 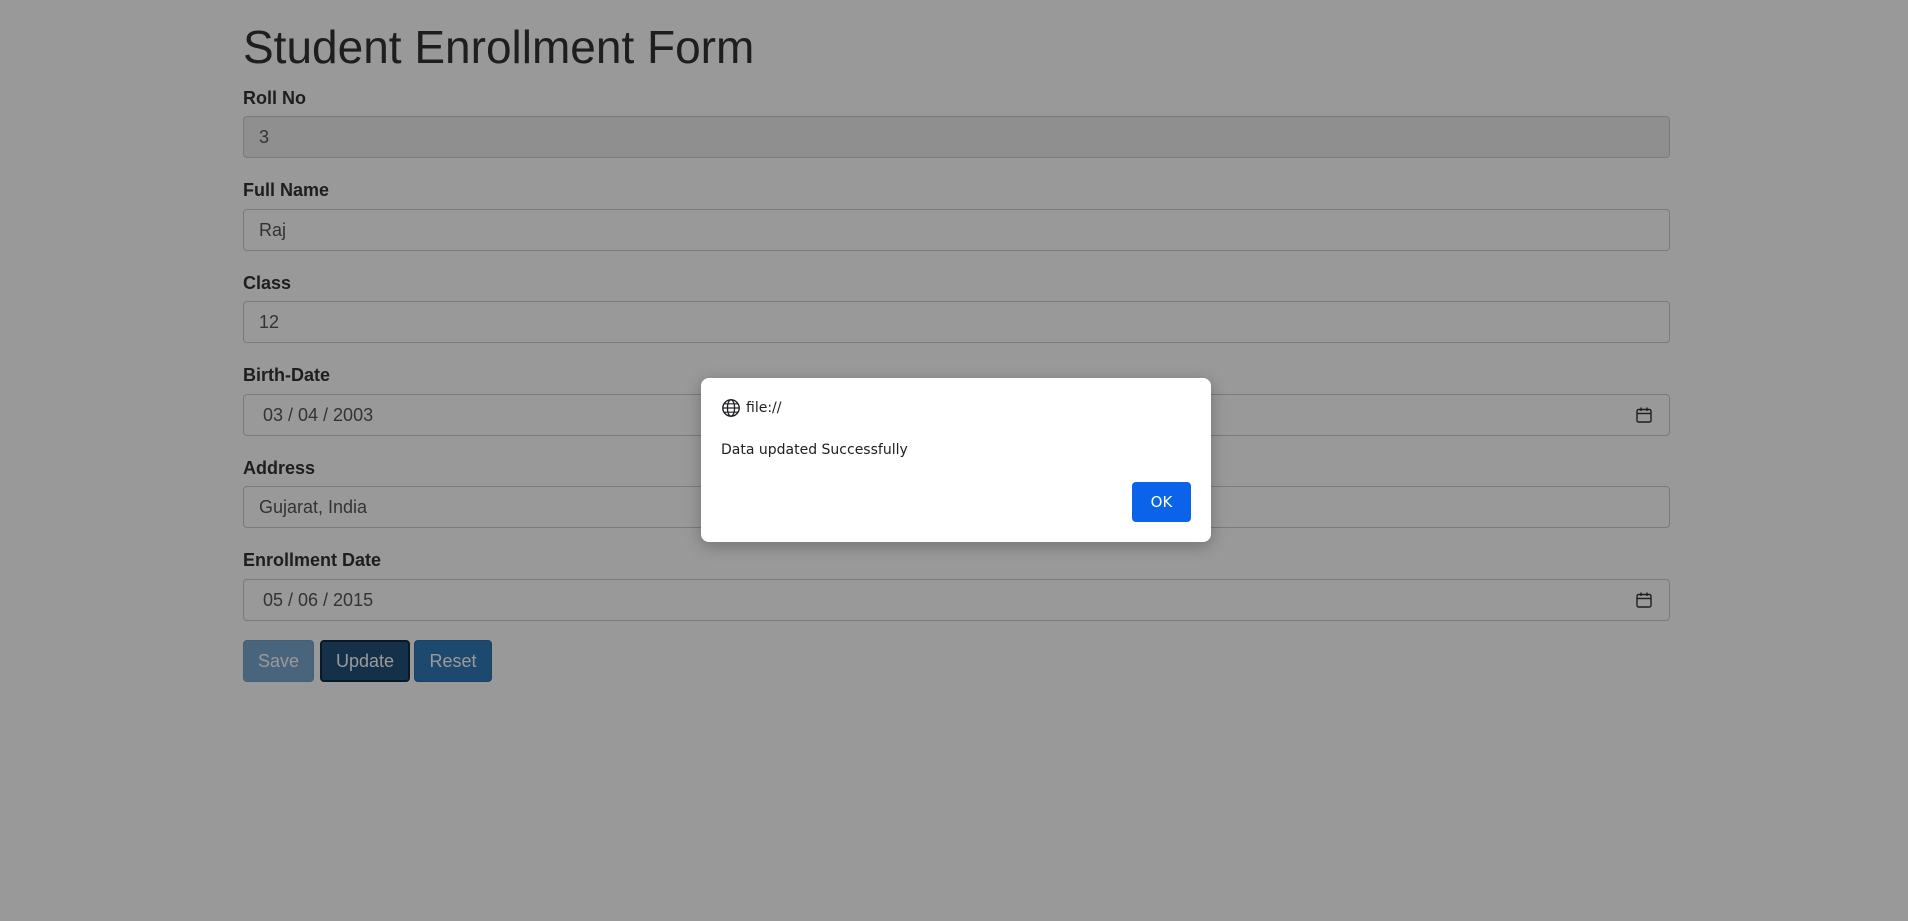 What do you see at coordinates (1161, 502) in the screenshot?
I see `ok-button: OK` at bounding box center [1161, 502].